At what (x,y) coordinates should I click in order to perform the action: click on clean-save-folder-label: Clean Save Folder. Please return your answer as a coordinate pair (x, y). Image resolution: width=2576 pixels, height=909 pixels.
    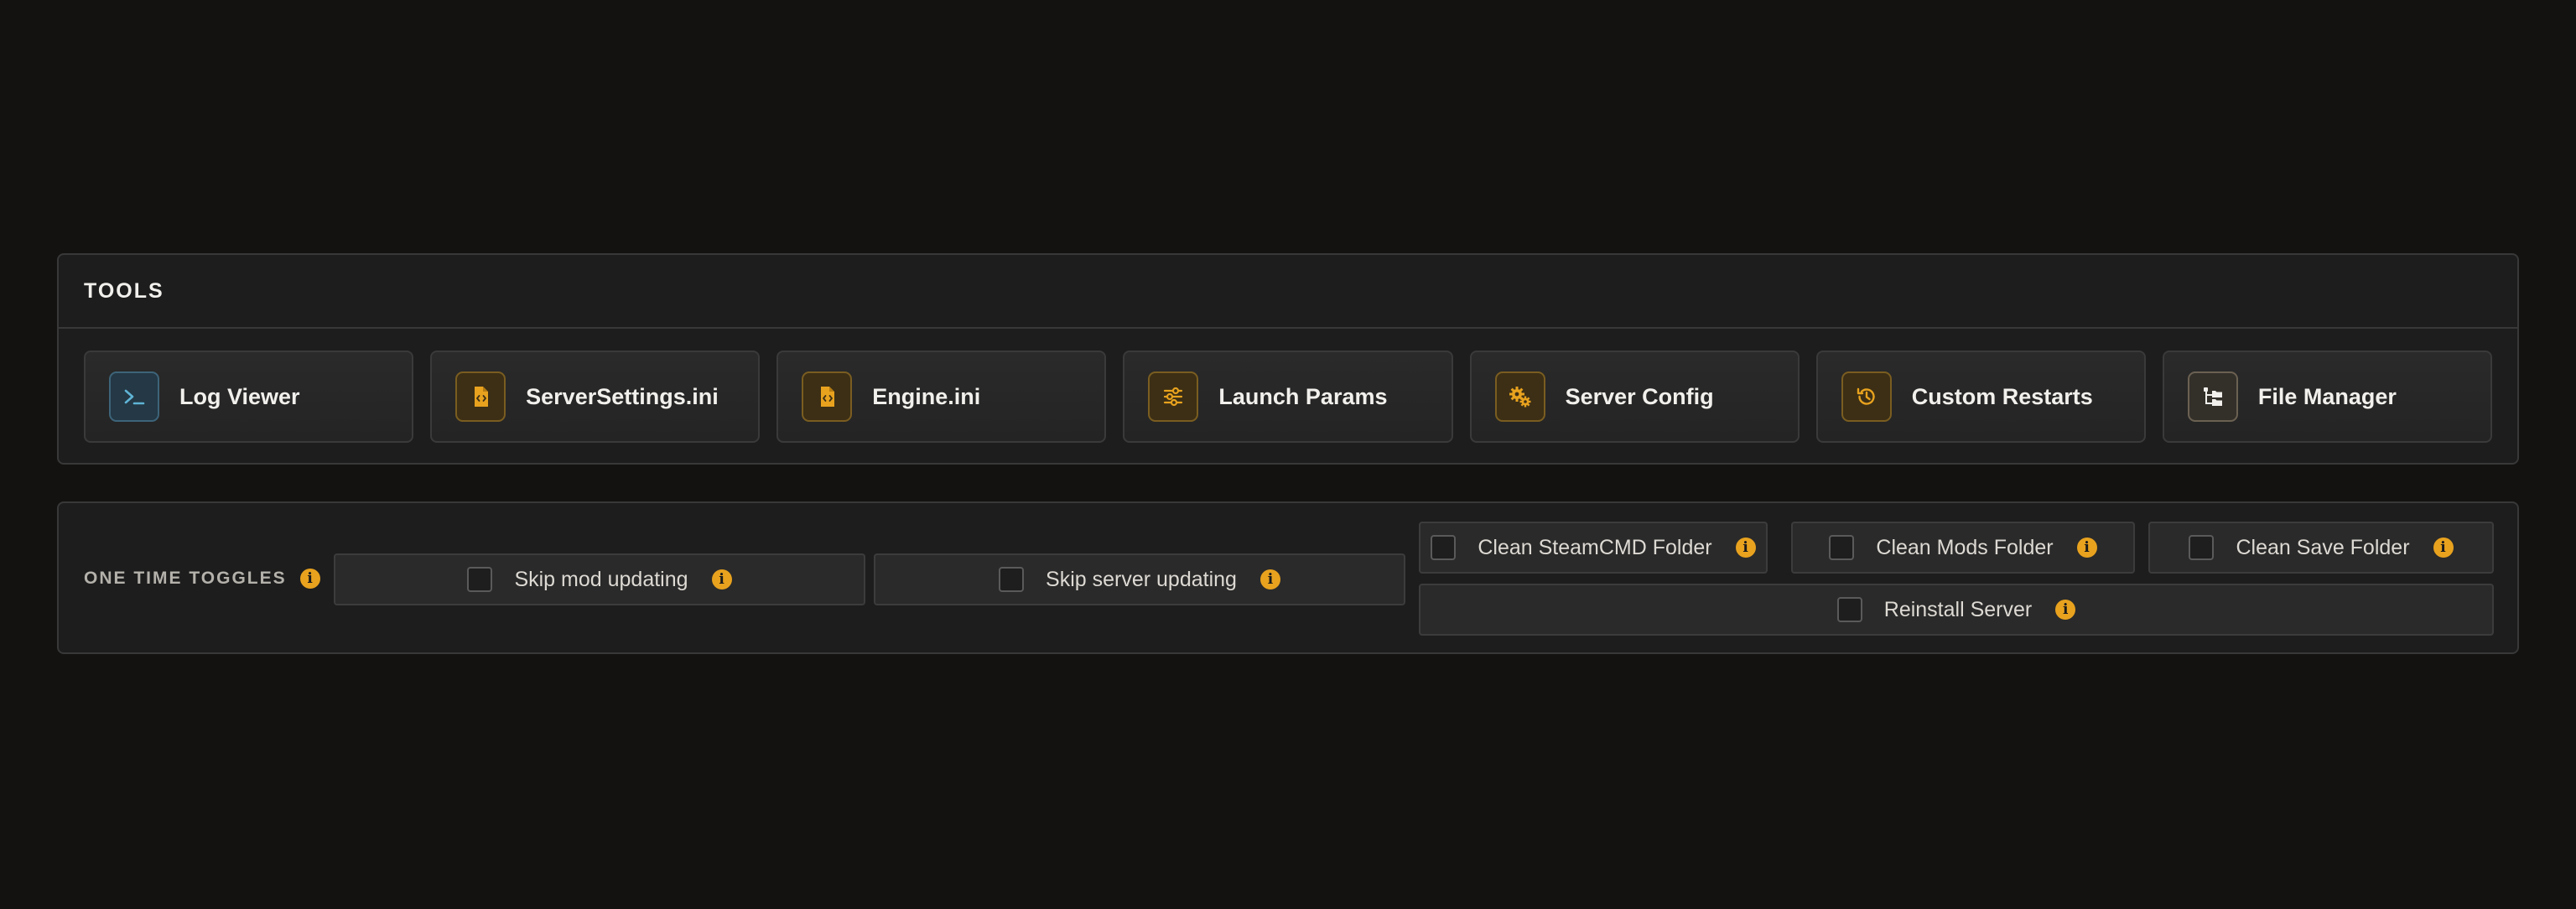
    Looking at the image, I should click on (2323, 547).